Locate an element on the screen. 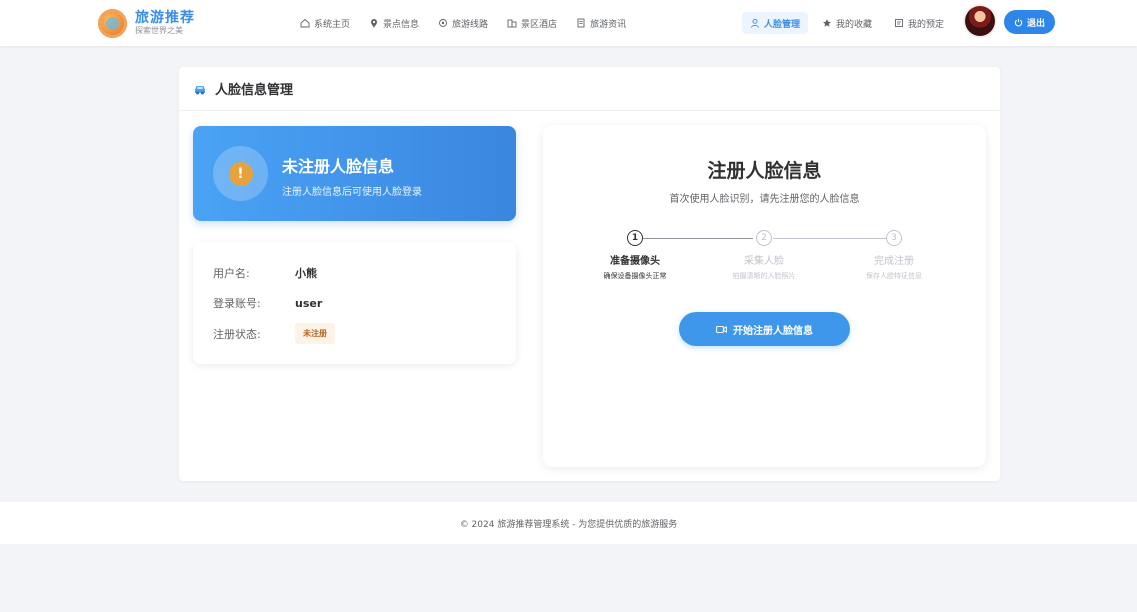  location-pin-icon is located at coordinates (374, 23).